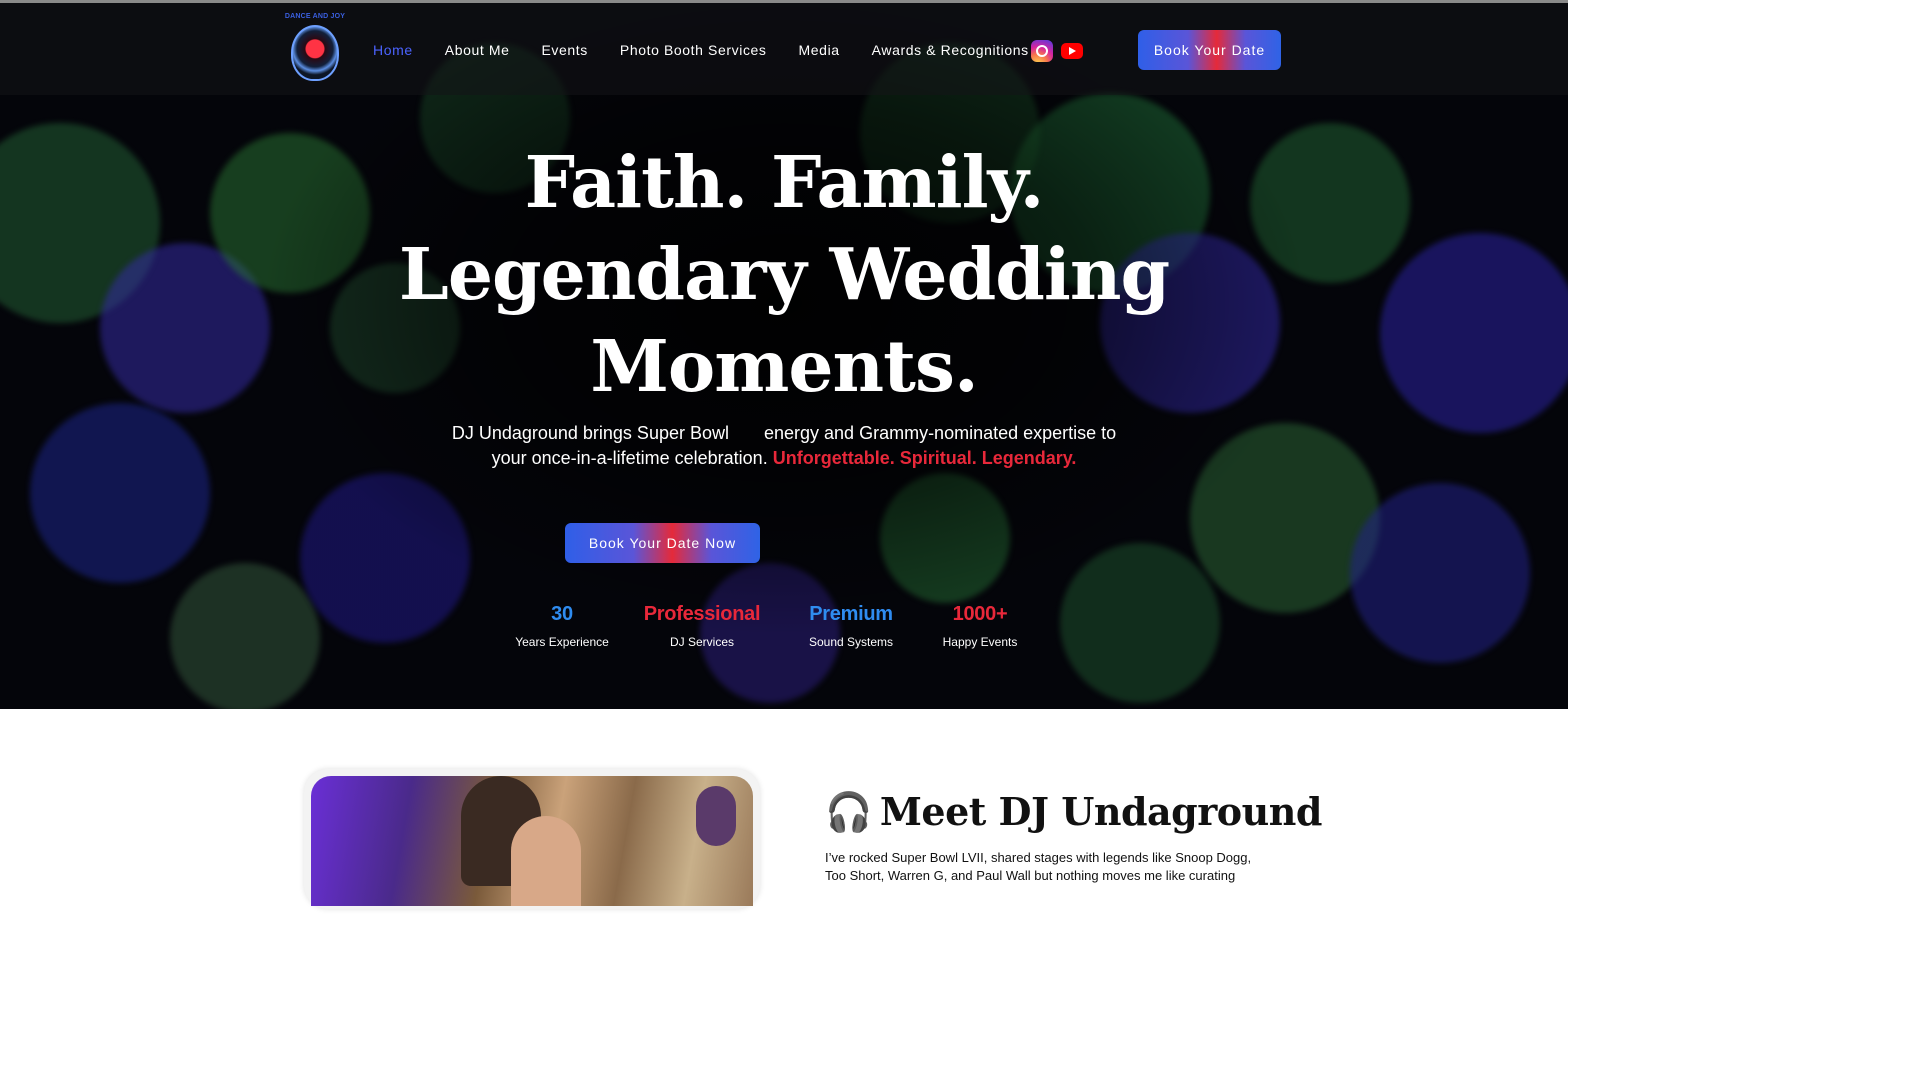  I want to click on dj-photo-frame, so click(532, 839).